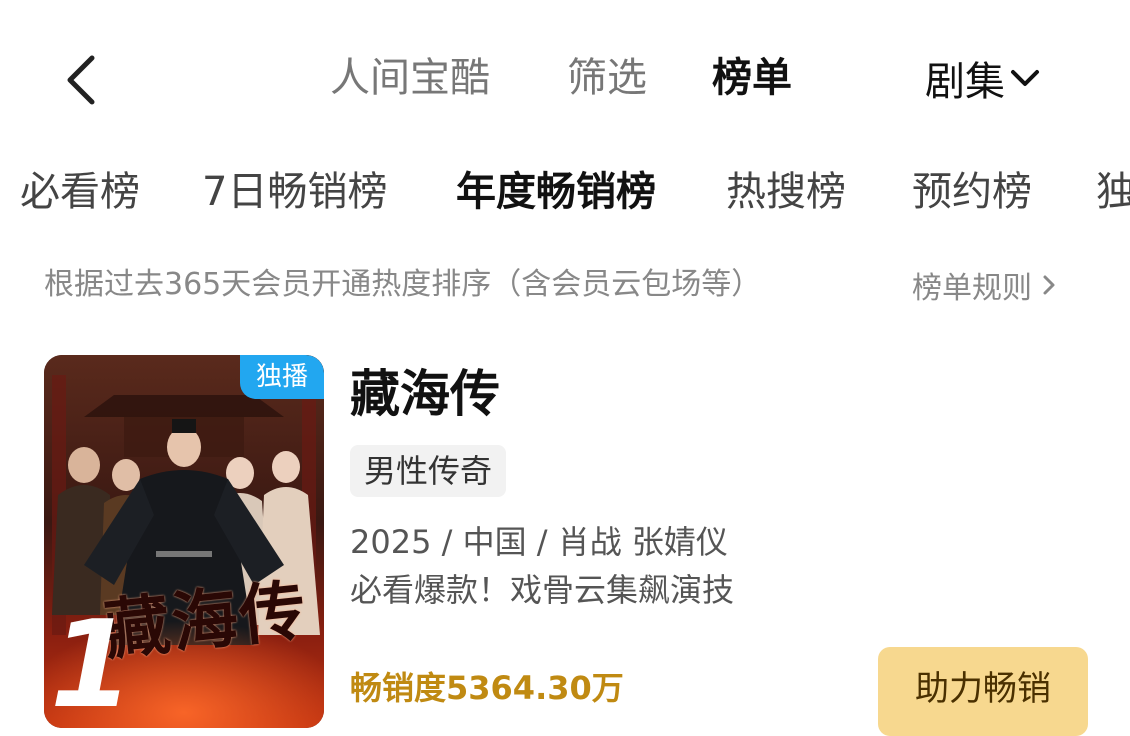  Describe the element at coordinates (1049, 285) in the screenshot. I see `chevron-right-icon` at that location.